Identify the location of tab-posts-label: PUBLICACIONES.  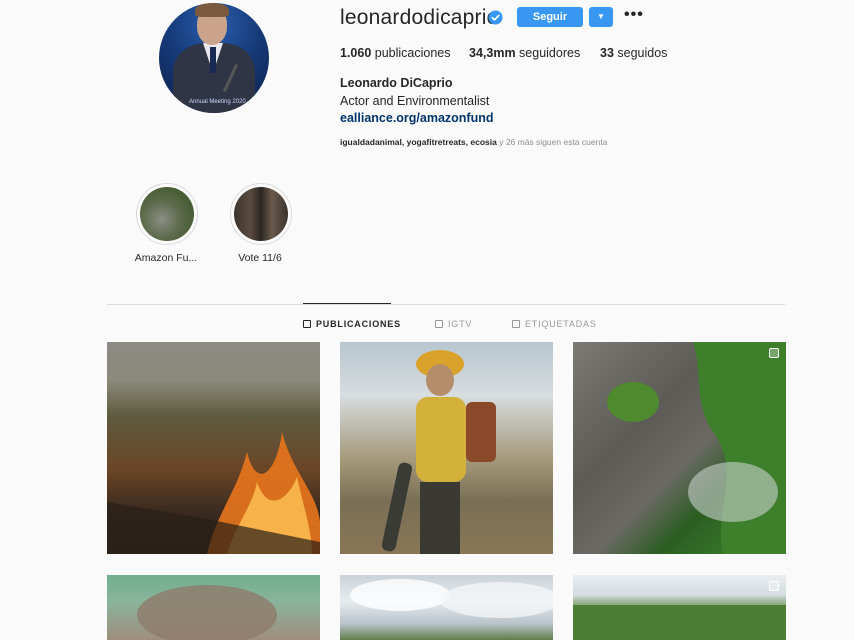
(358, 324).